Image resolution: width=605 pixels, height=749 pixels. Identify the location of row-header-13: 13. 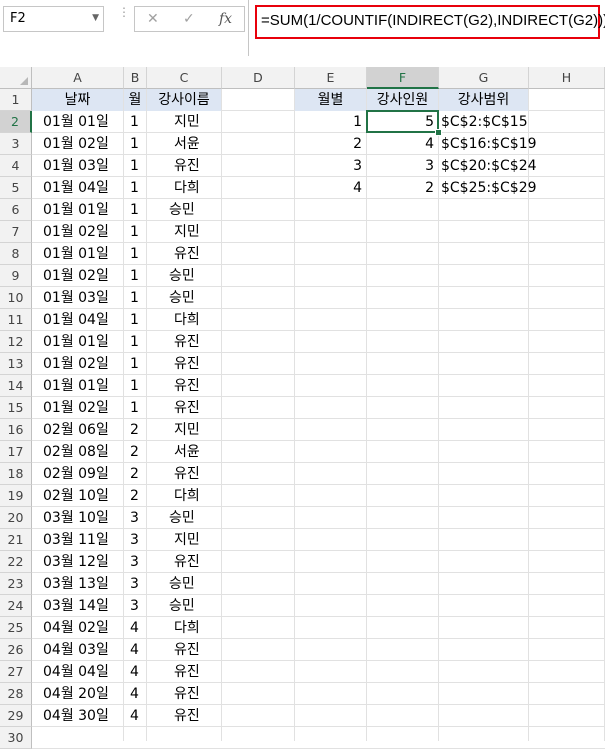
(16, 364).